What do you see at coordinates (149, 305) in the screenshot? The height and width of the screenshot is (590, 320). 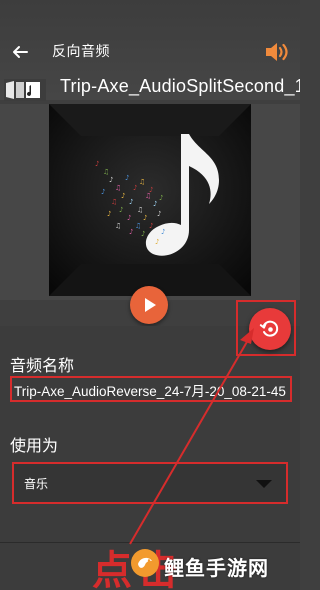 I see `play-button` at bounding box center [149, 305].